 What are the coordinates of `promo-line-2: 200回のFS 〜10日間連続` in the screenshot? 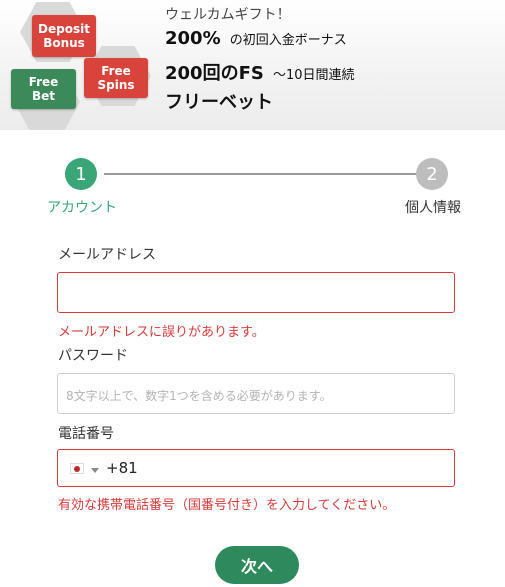 It's located at (259, 72).